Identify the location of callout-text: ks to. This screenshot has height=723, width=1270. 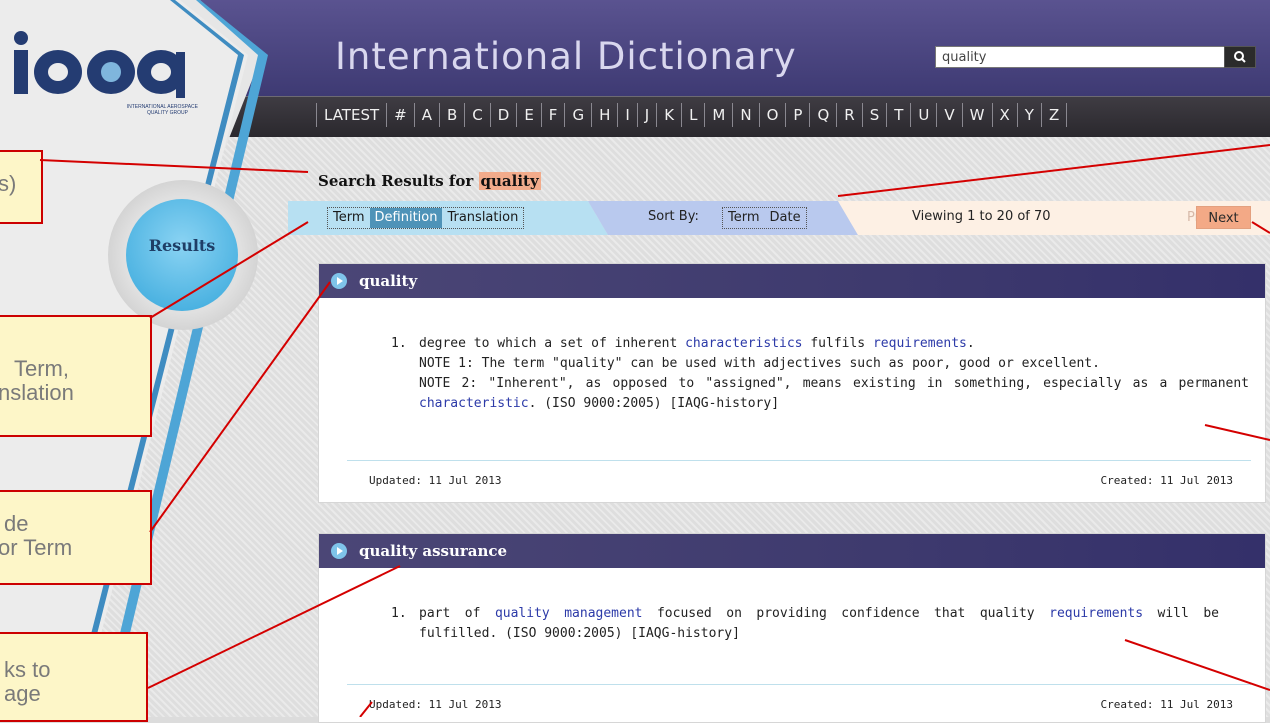
(27, 669).